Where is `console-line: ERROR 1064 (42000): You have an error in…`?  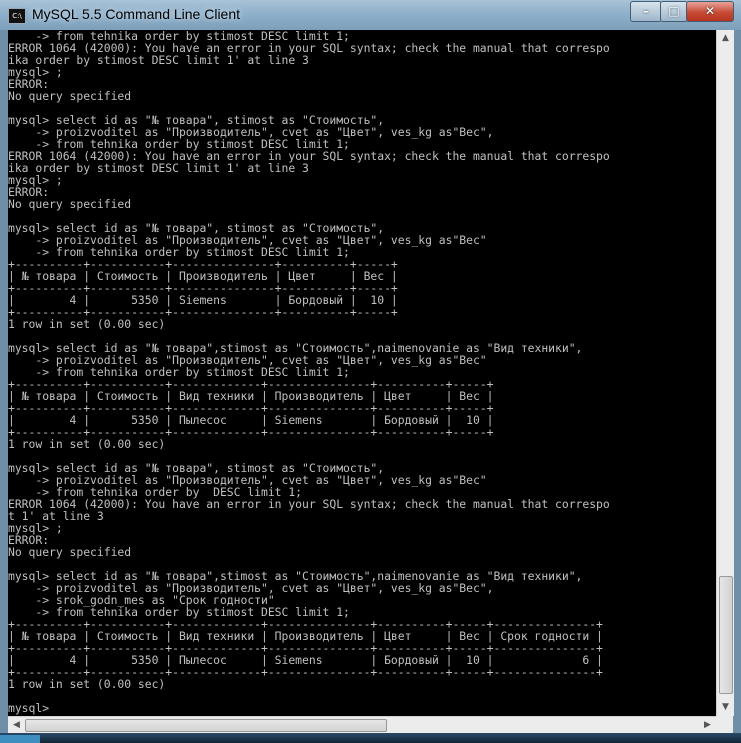
console-line: ERROR 1064 (42000): You have an error in… is located at coordinates (309, 504).